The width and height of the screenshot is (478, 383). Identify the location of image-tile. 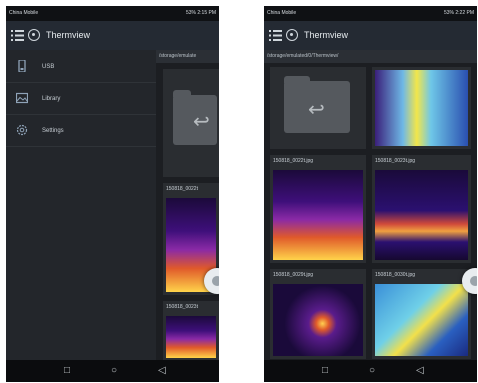
(421, 108).